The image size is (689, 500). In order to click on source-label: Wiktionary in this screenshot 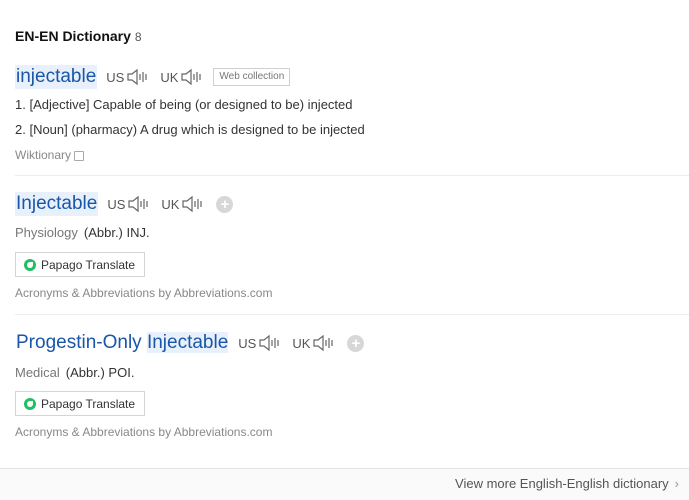, I will do `click(43, 155)`.